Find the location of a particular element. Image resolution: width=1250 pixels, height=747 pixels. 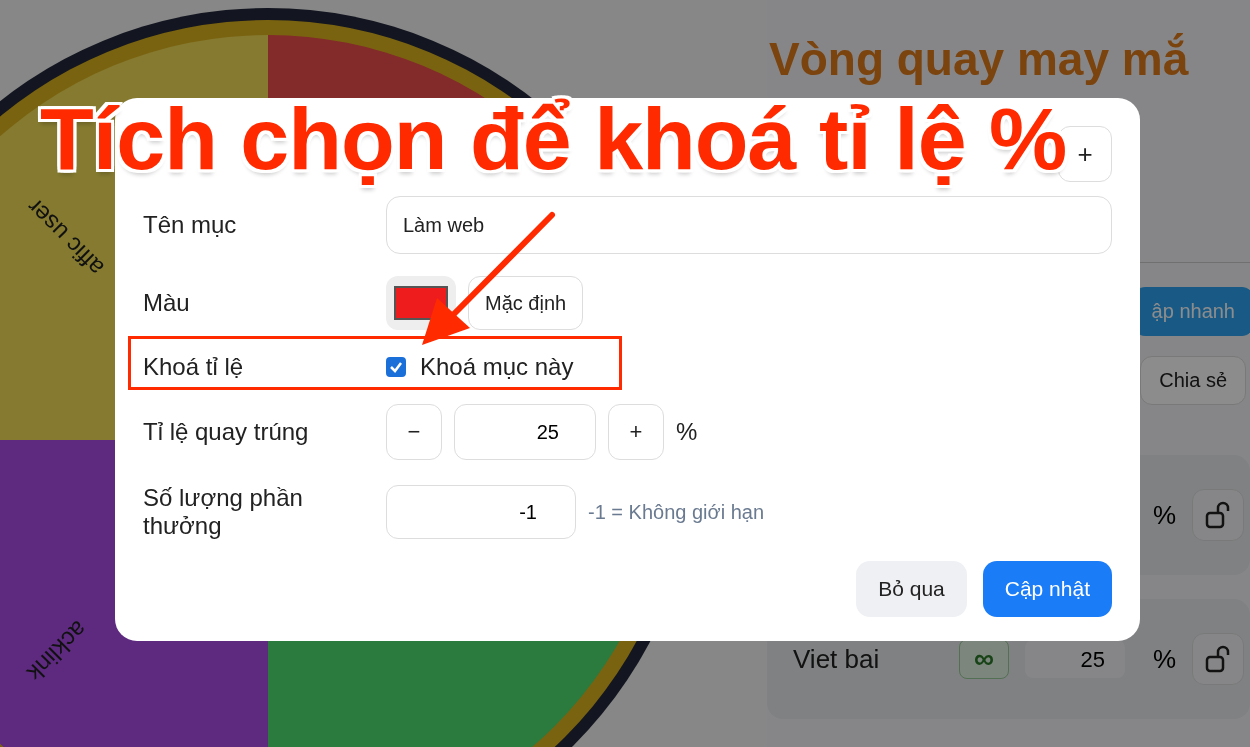

hint-text: -1 = Không giới hạn is located at coordinates (676, 512).